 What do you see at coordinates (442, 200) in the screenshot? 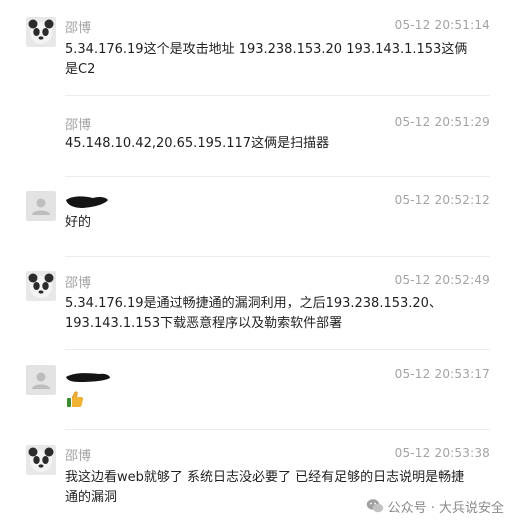
I see `message-time: 05-12 20:52:12` at bounding box center [442, 200].